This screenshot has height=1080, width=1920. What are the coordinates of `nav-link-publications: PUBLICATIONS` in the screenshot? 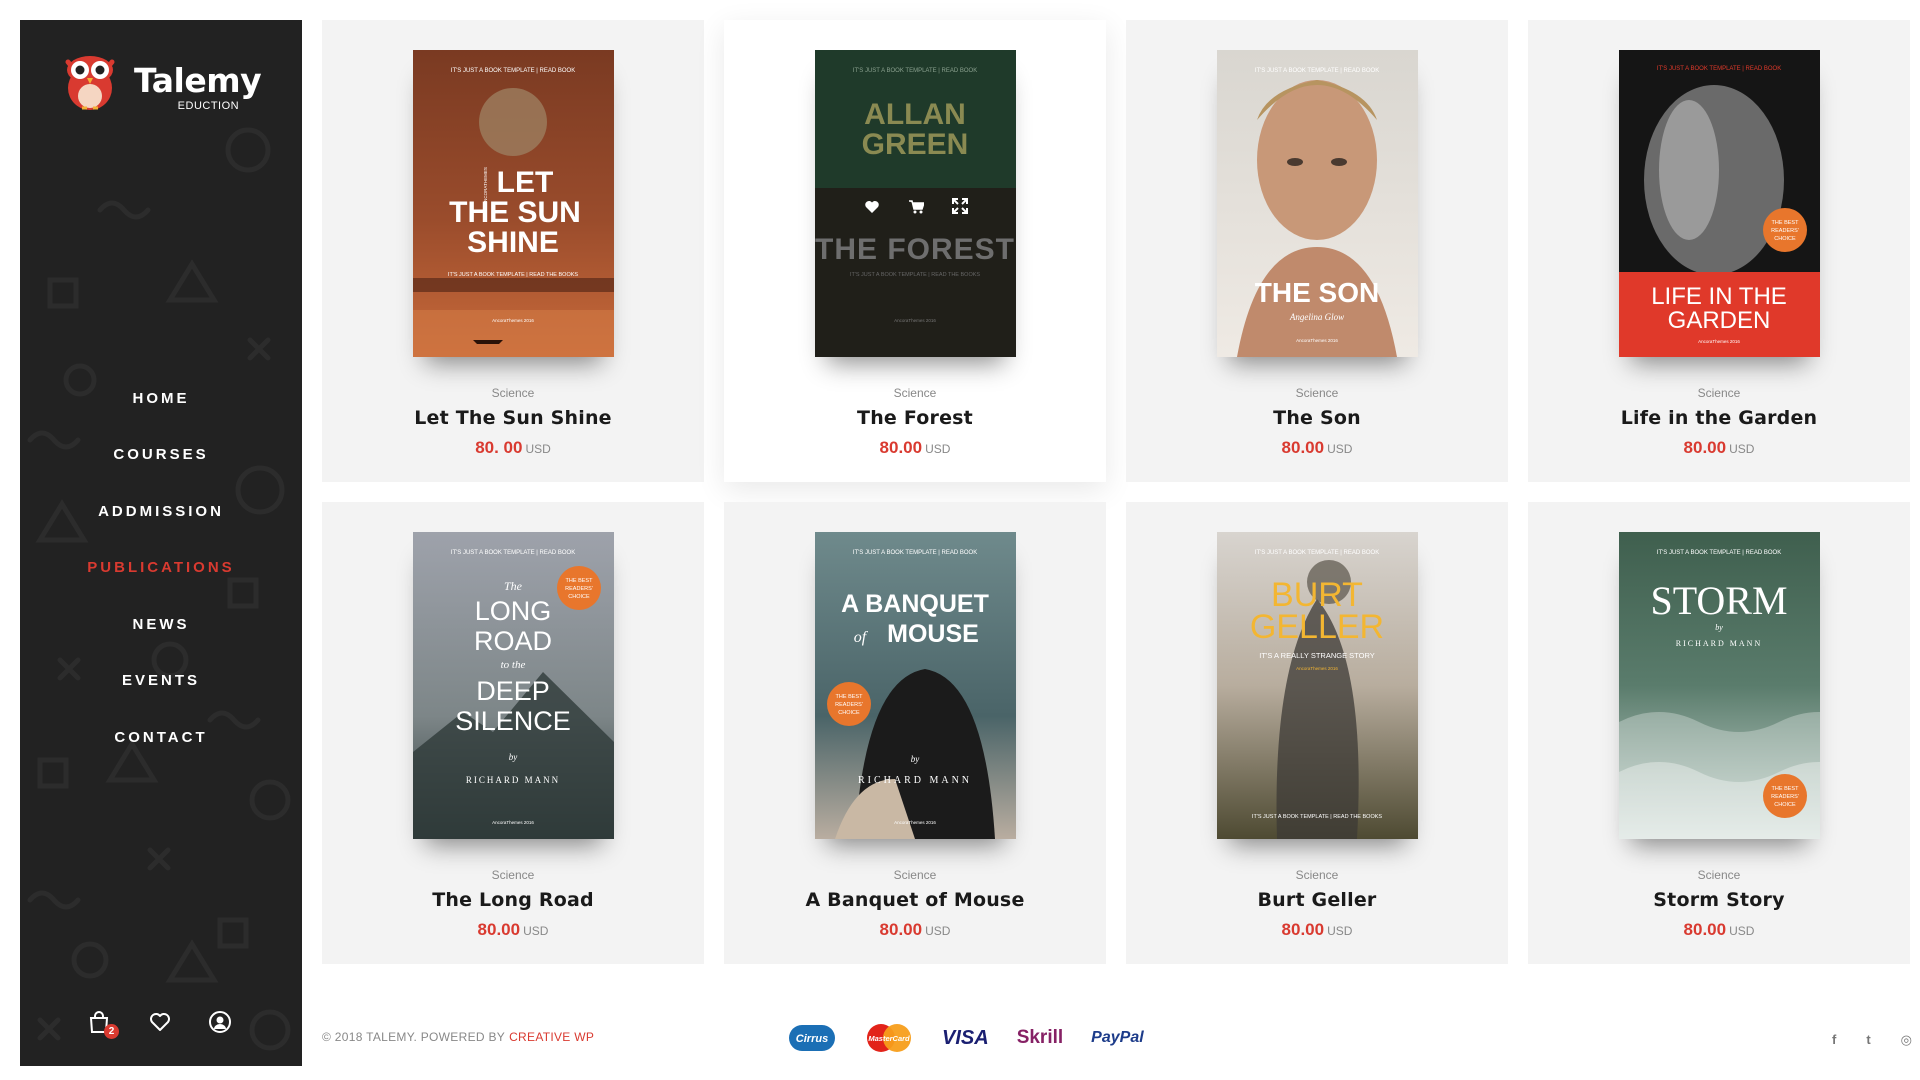 It's located at (160, 567).